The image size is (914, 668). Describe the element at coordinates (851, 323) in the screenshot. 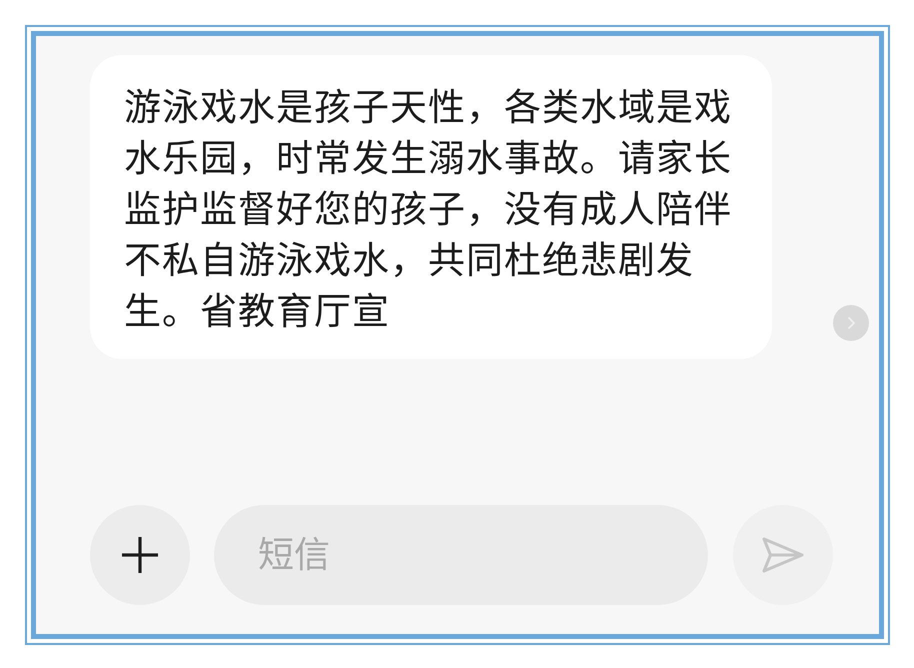

I see `chevron-icon` at that location.